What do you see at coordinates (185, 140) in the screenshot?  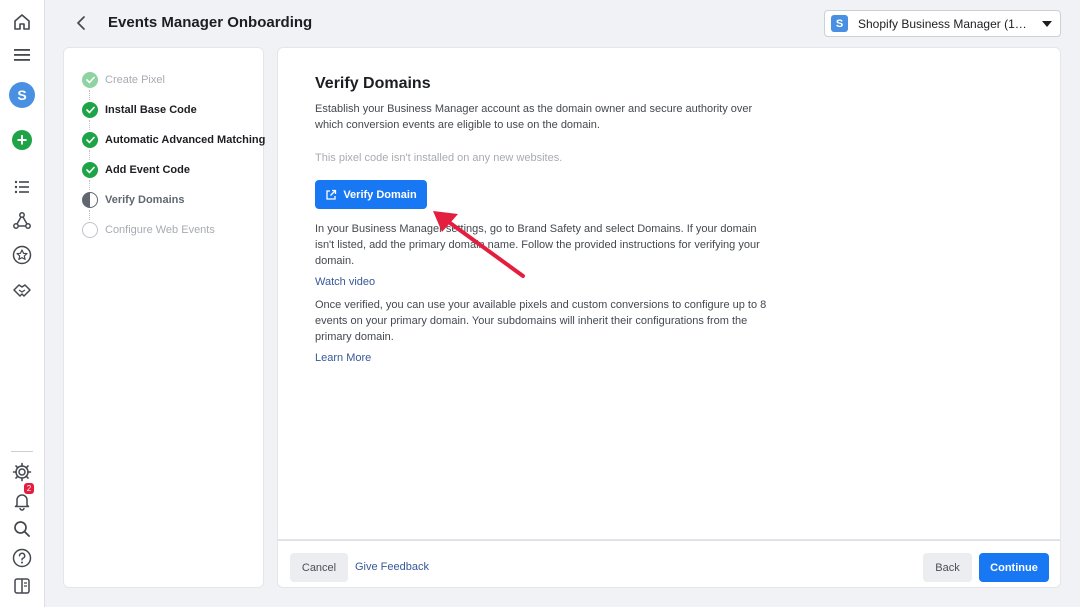 I see `step-label: Automatic Advanced Matching` at bounding box center [185, 140].